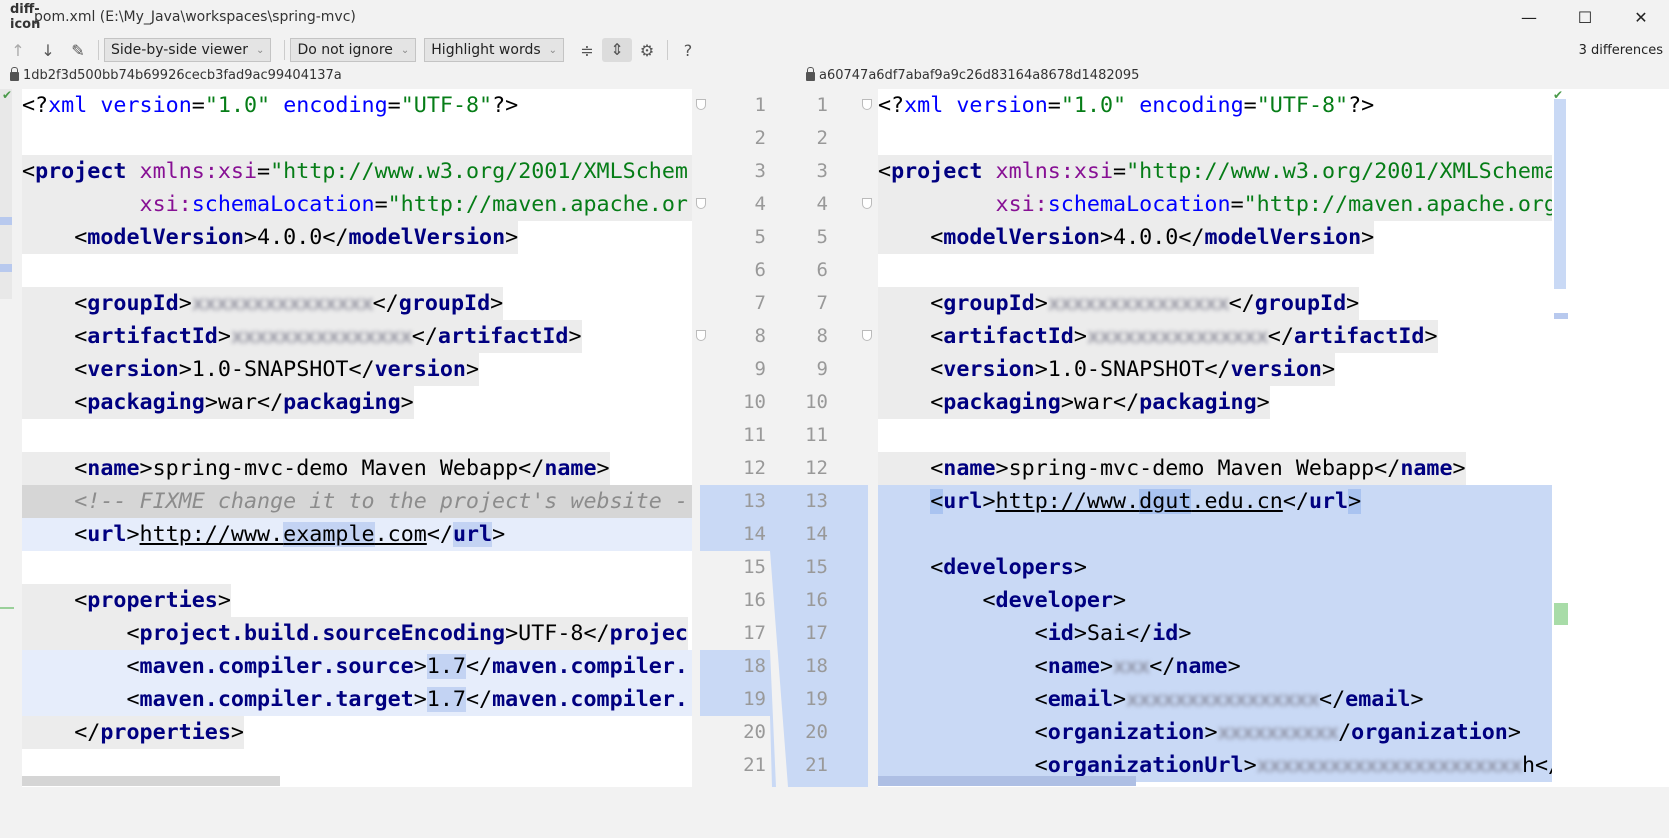 The image size is (1669, 838). I want to click on code-line: <properties>, so click(126, 600).